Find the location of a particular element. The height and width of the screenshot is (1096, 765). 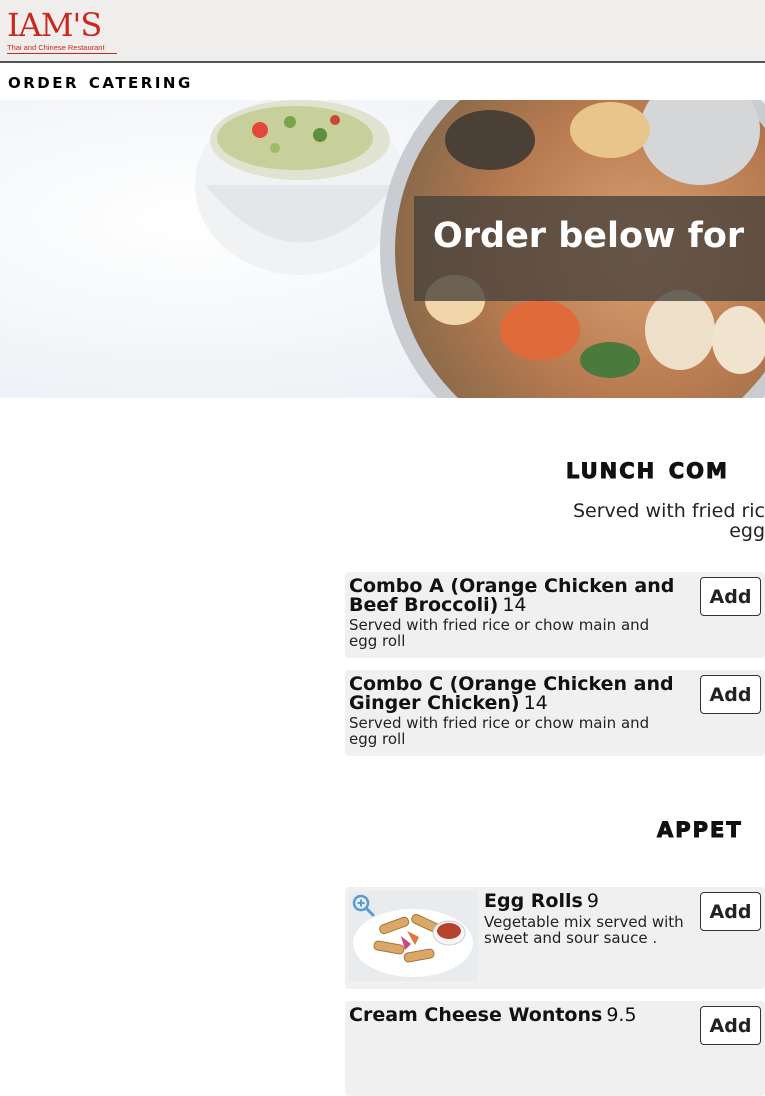

zoom-in-icon is located at coordinates (363, 905).